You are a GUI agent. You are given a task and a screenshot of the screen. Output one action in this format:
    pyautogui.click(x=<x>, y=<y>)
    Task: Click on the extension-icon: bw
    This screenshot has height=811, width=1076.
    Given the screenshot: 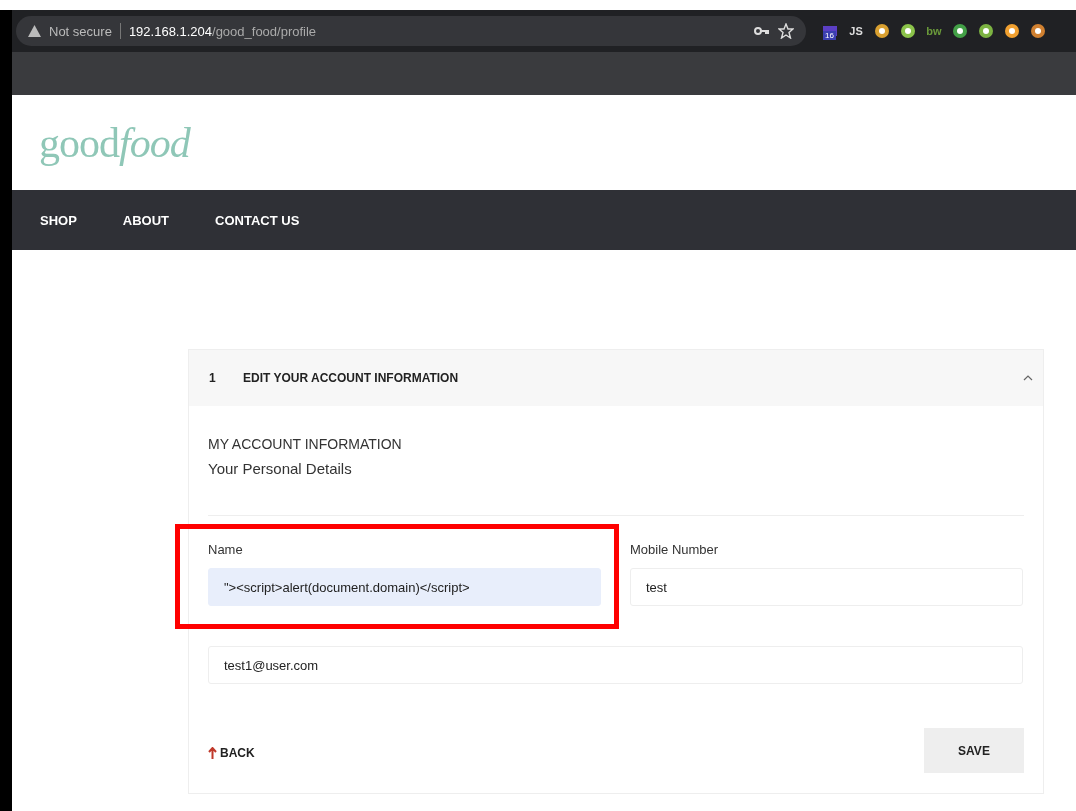 What is the action you would take?
    pyautogui.click(x=934, y=31)
    